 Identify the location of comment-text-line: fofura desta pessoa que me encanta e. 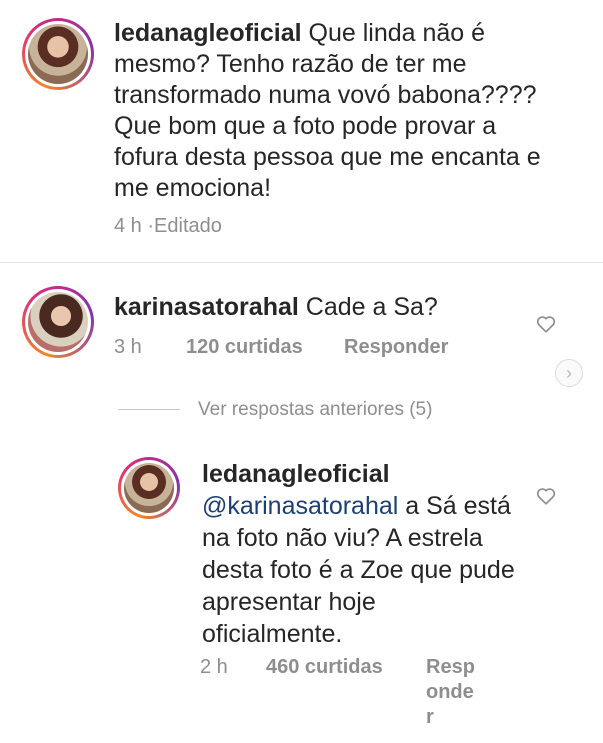
(327, 157).